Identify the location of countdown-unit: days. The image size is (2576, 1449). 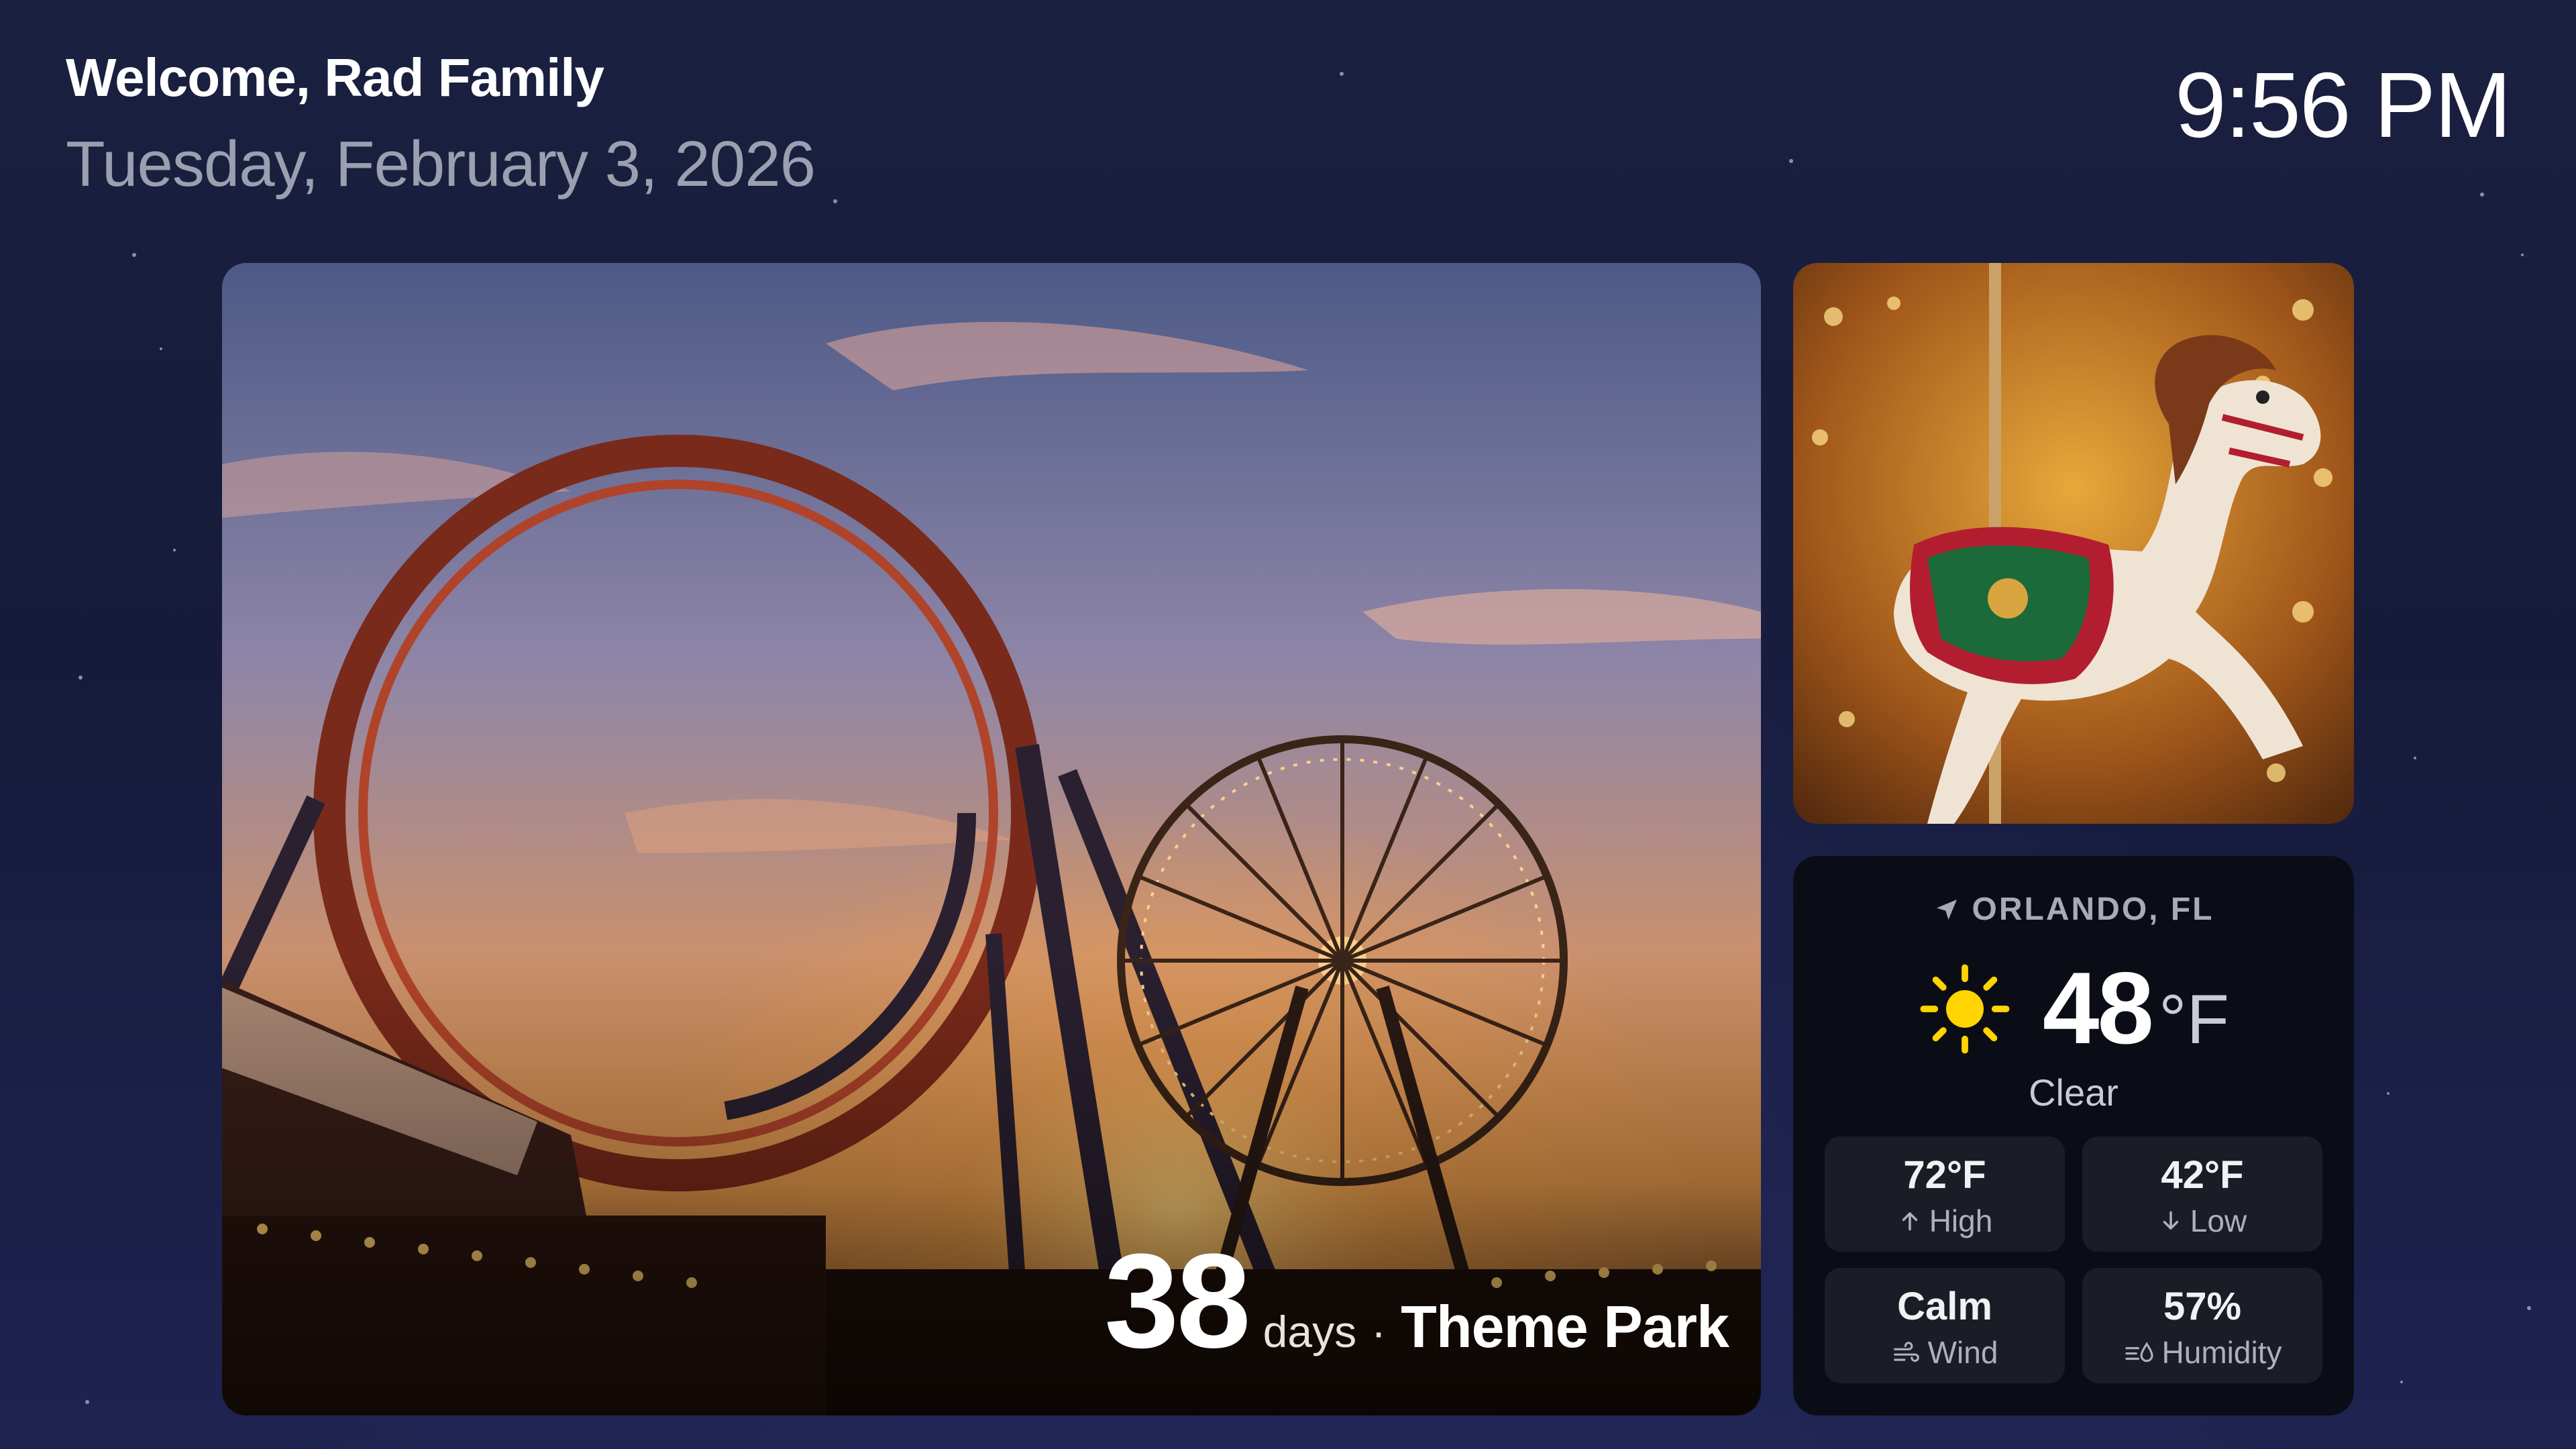
(1310, 1331).